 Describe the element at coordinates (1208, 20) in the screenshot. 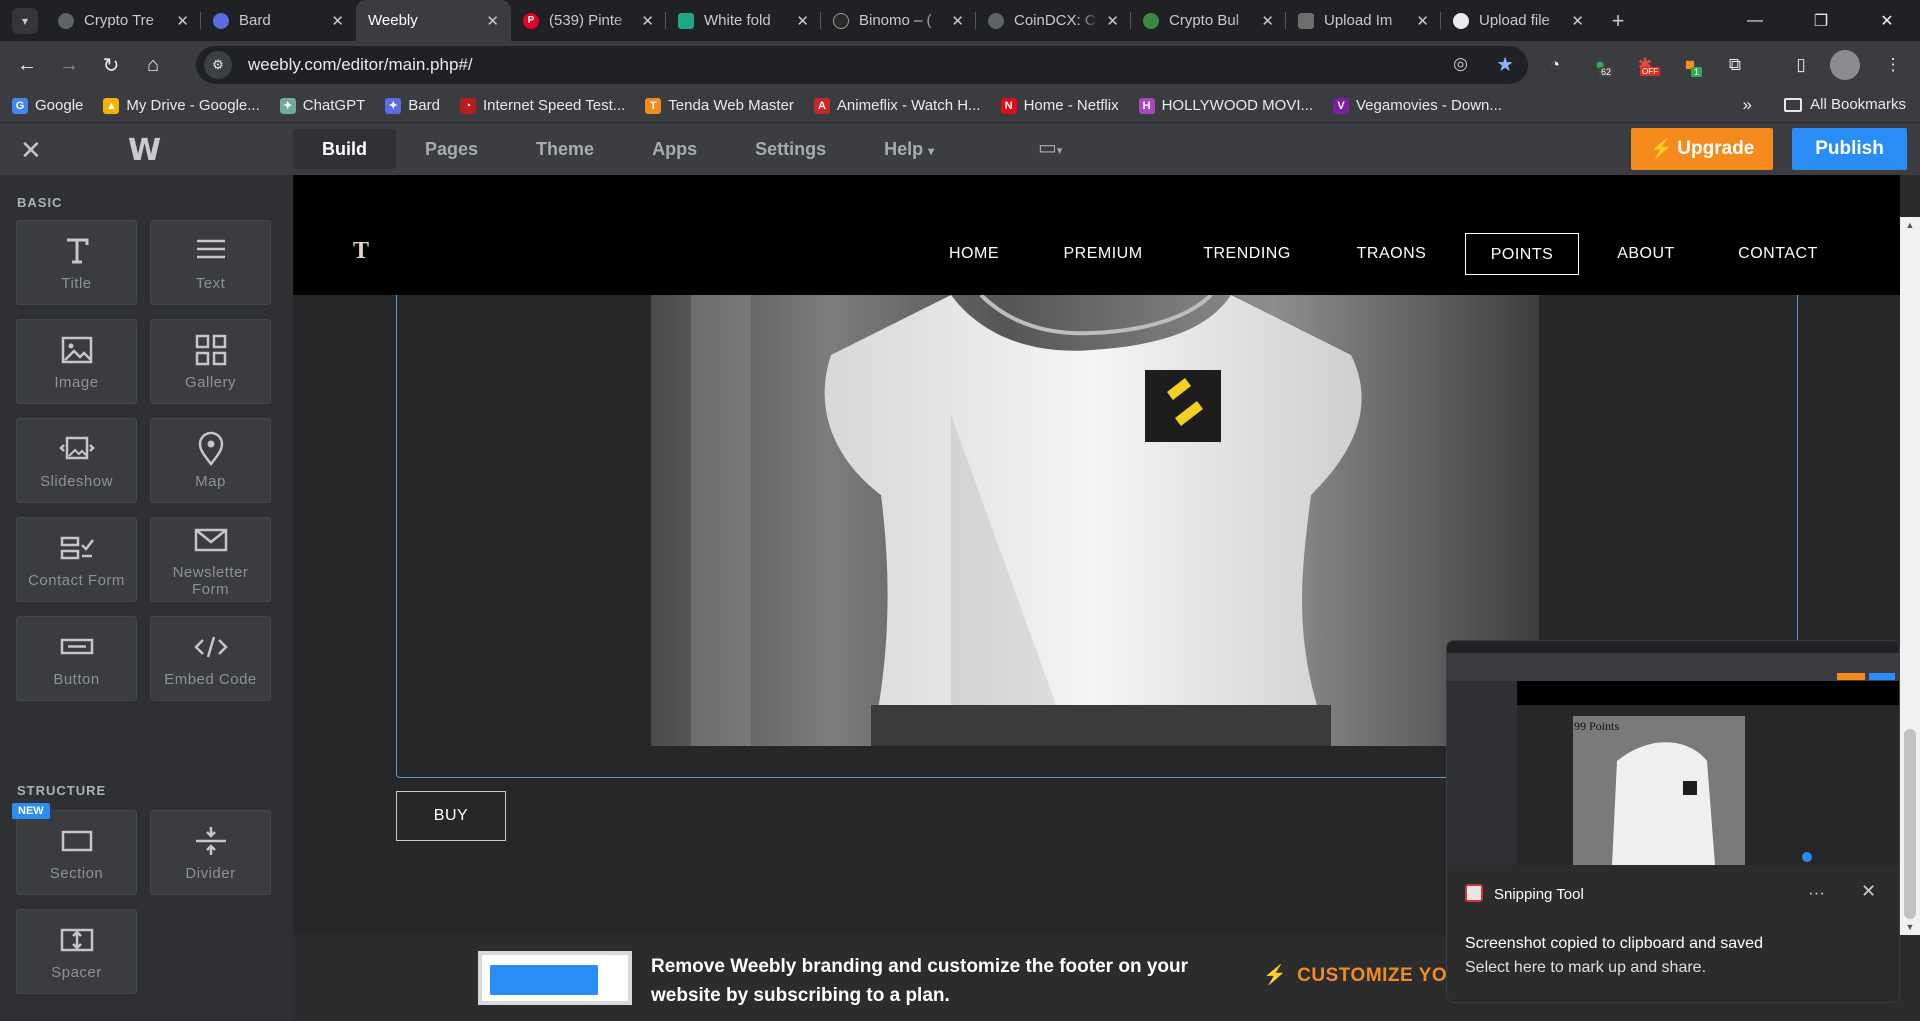

I see `browser-tab: Crypto Bul ✕` at that location.